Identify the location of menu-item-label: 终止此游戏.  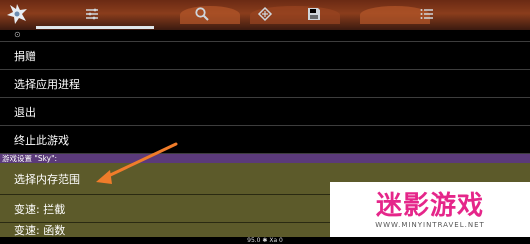
(41, 140).